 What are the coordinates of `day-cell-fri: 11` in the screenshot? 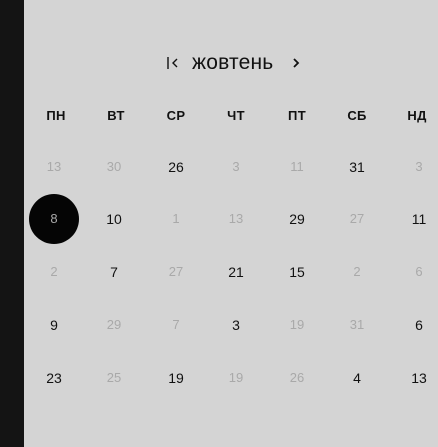 It's located at (297, 167).